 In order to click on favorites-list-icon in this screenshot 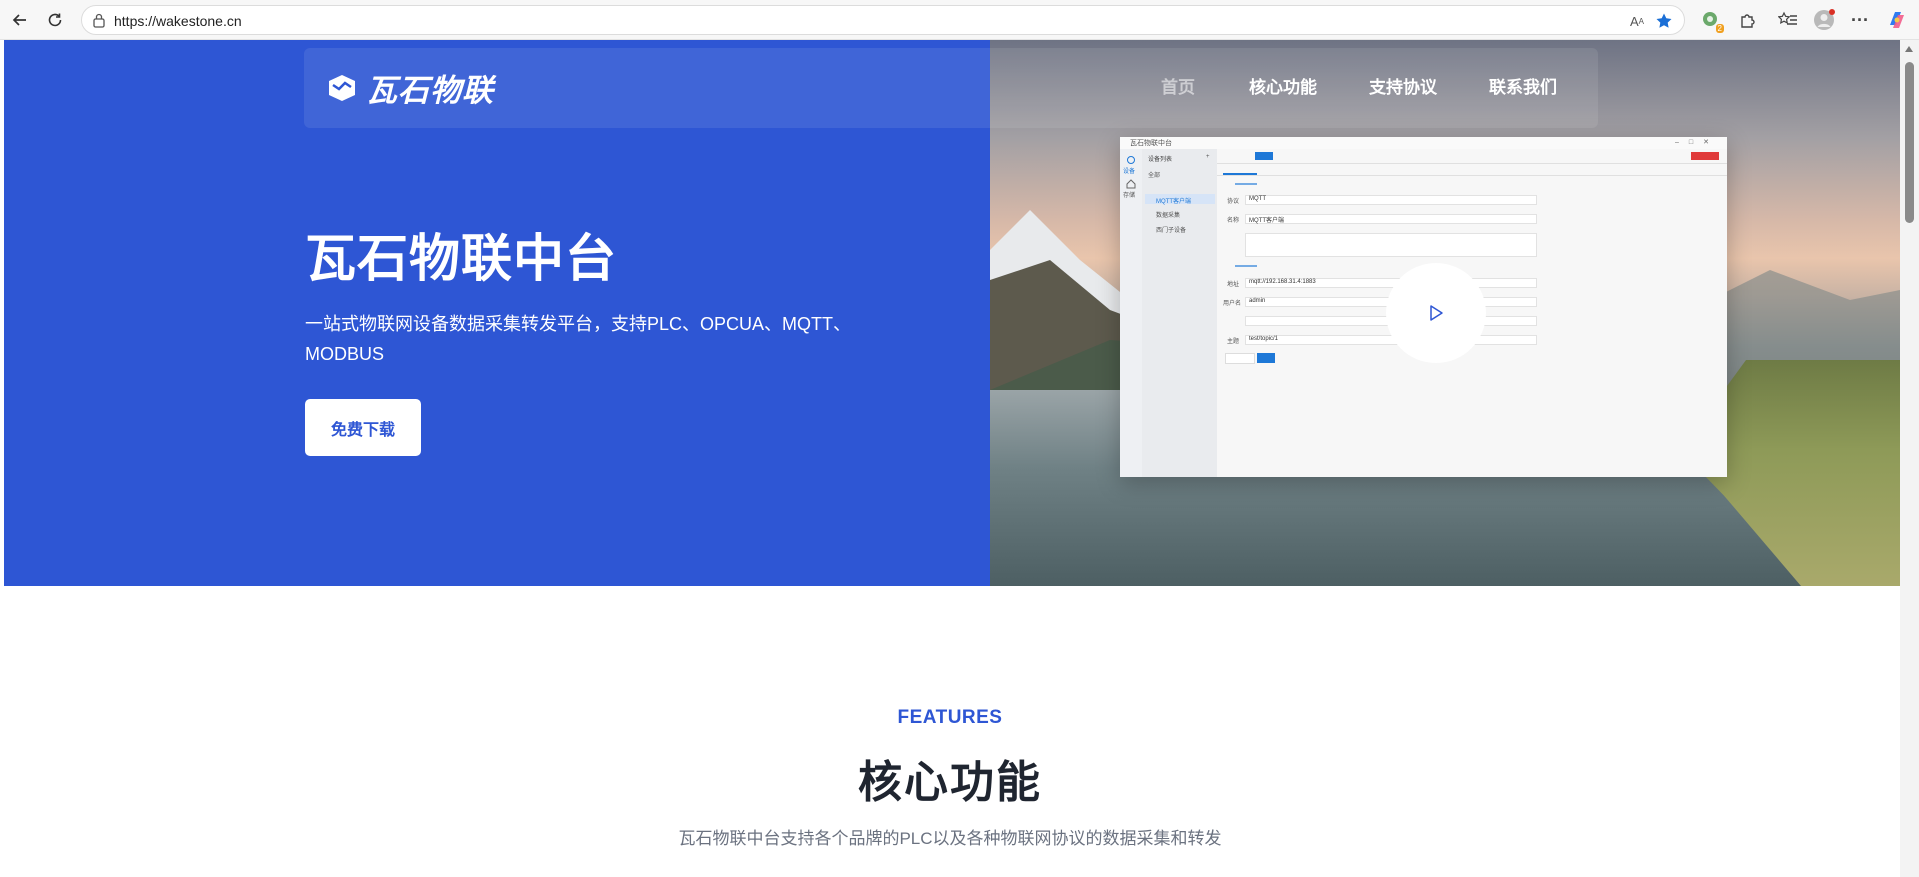, I will do `click(1788, 20)`.